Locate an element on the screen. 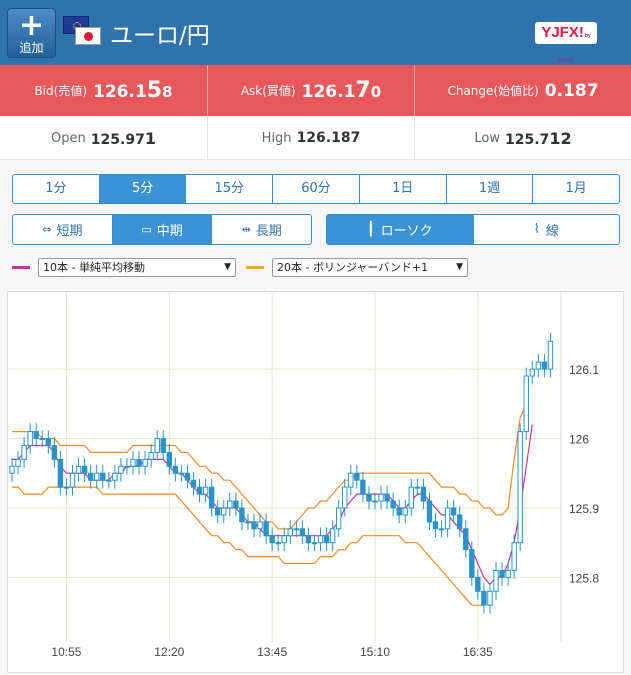 This screenshot has height=675, width=631. add-button-label: 追加 is located at coordinates (31, 48).